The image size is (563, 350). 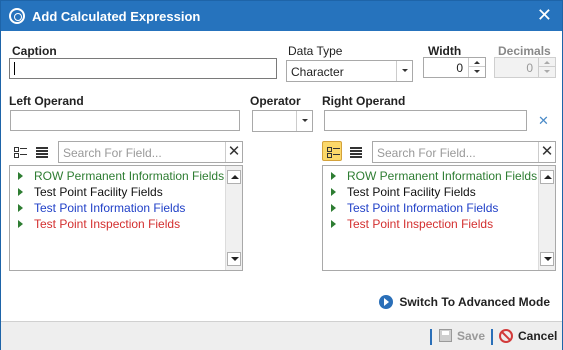 What do you see at coordinates (524, 51) in the screenshot?
I see `decimals-label: Decimals` at bounding box center [524, 51].